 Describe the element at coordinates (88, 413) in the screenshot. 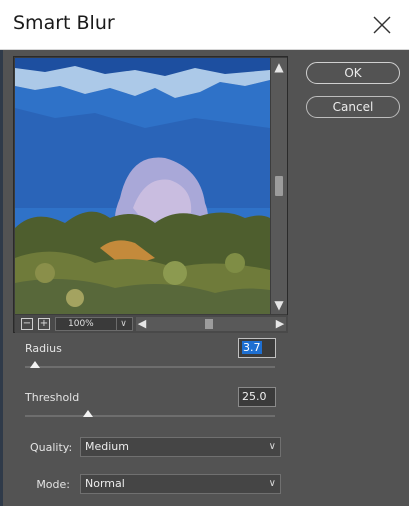

I see `threshold-slider-knob` at that location.